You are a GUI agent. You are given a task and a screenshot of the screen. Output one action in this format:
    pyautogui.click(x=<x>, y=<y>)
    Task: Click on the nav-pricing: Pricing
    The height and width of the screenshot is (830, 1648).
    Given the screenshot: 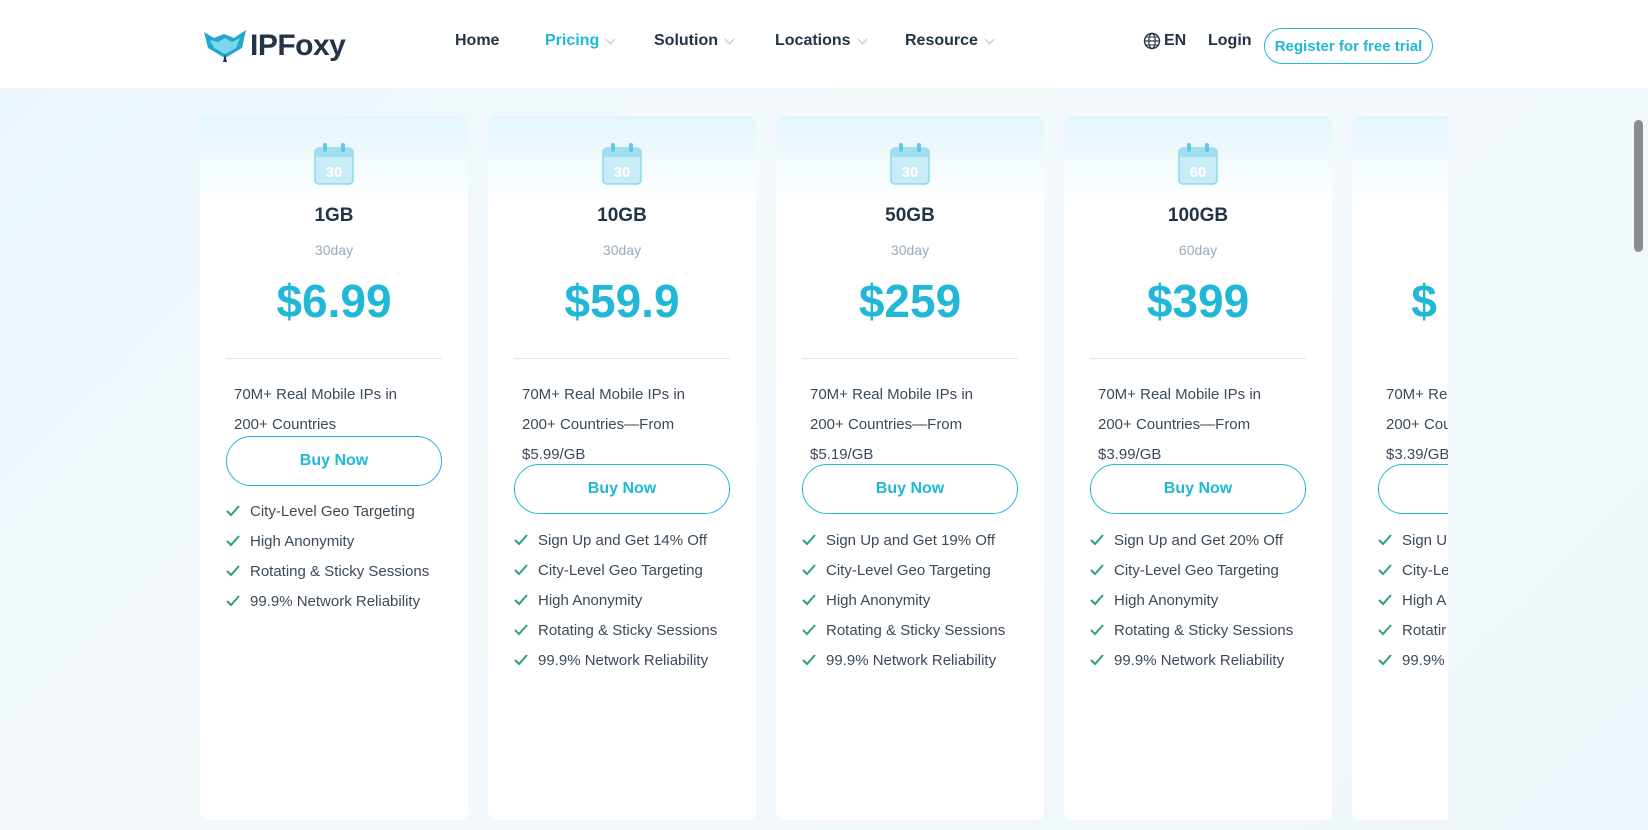 What is the action you would take?
    pyautogui.click(x=580, y=41)
    